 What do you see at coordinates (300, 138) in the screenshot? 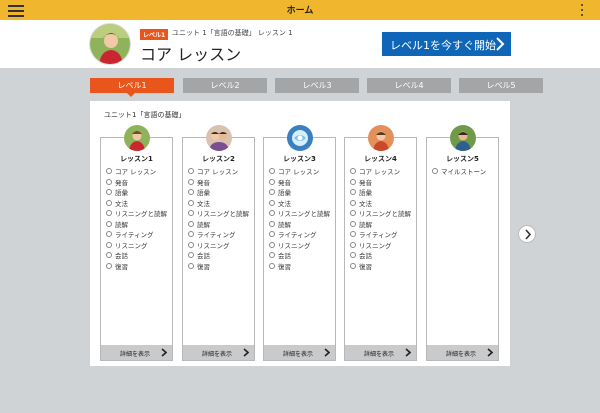
I see `lesson-3-thumbnail` at bounding box center [300, 138].